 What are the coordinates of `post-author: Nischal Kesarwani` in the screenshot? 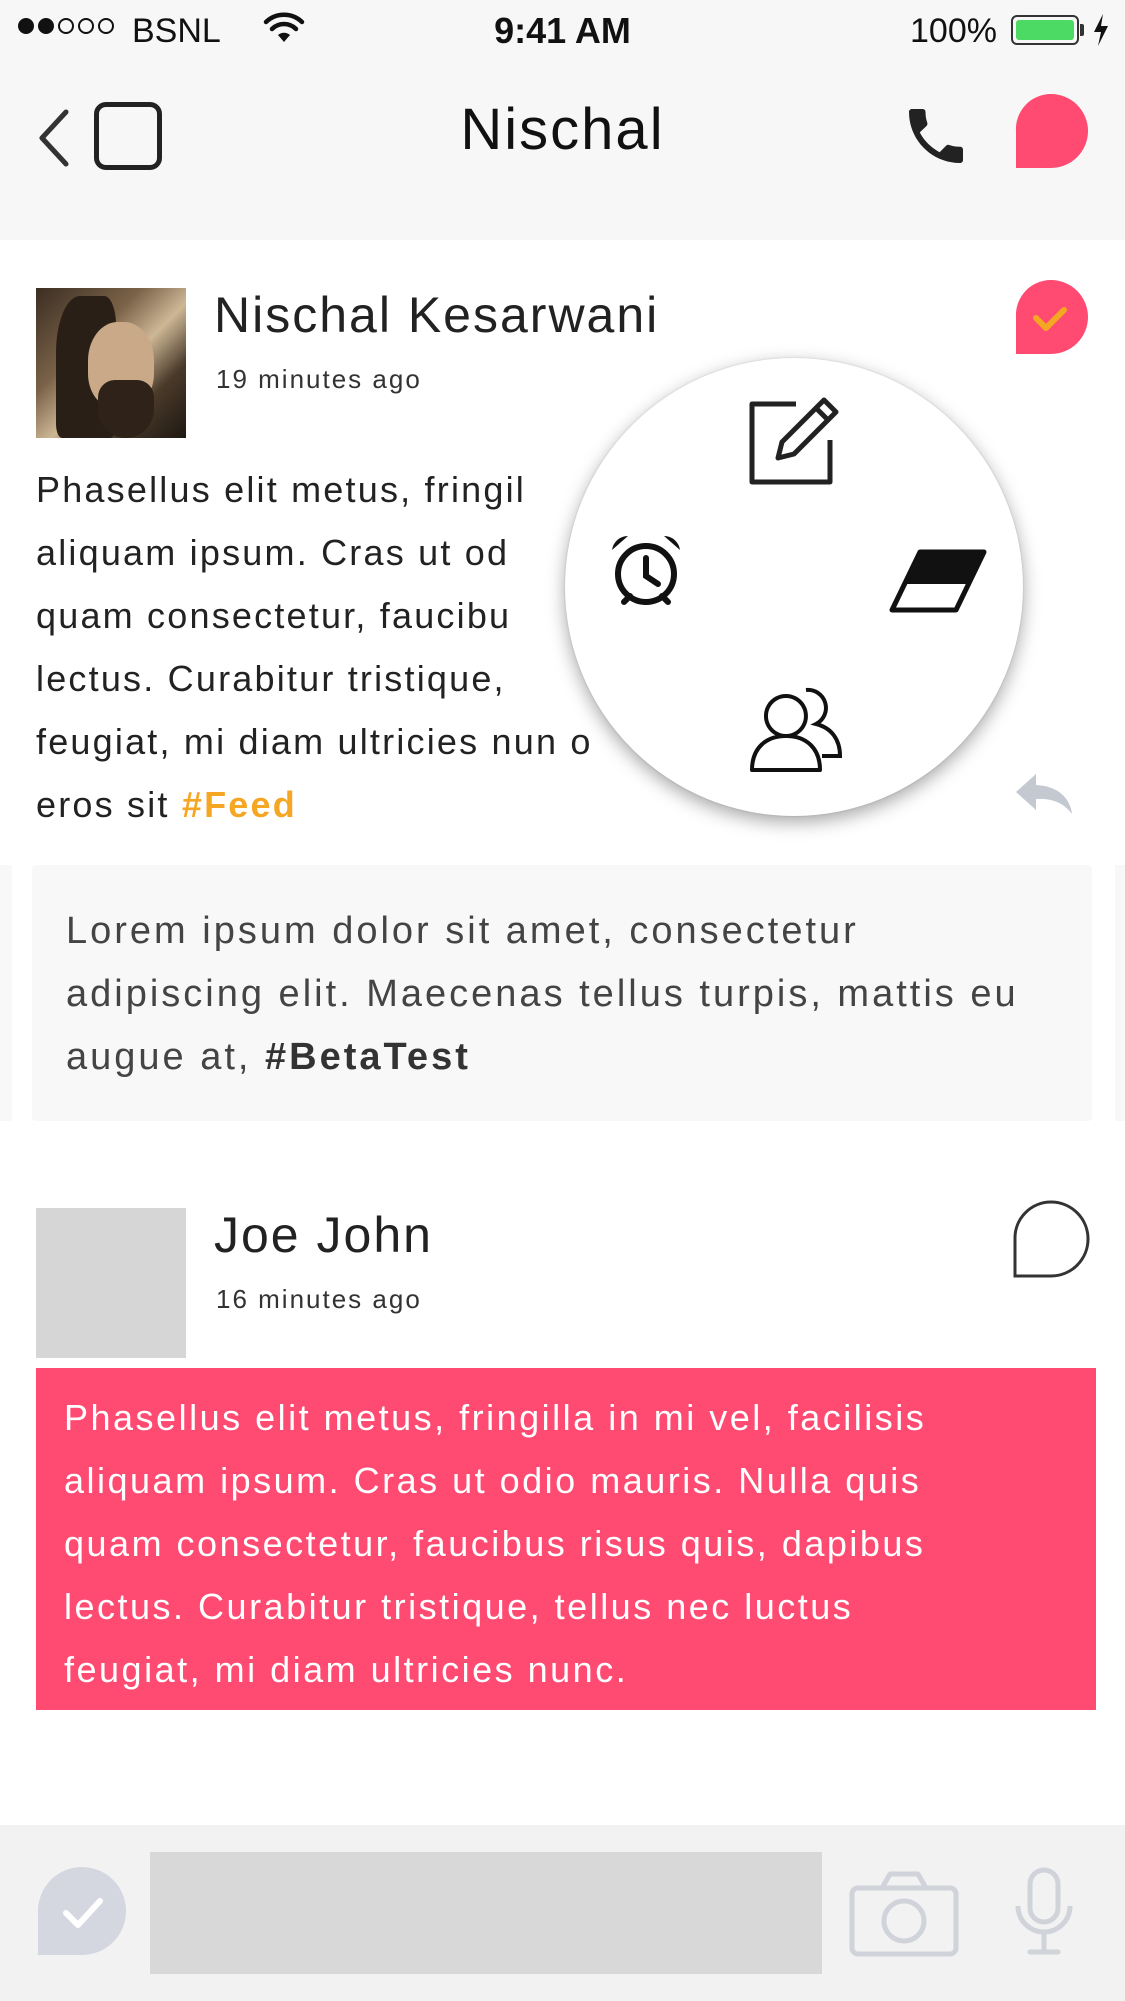 It's located at (436, 315).